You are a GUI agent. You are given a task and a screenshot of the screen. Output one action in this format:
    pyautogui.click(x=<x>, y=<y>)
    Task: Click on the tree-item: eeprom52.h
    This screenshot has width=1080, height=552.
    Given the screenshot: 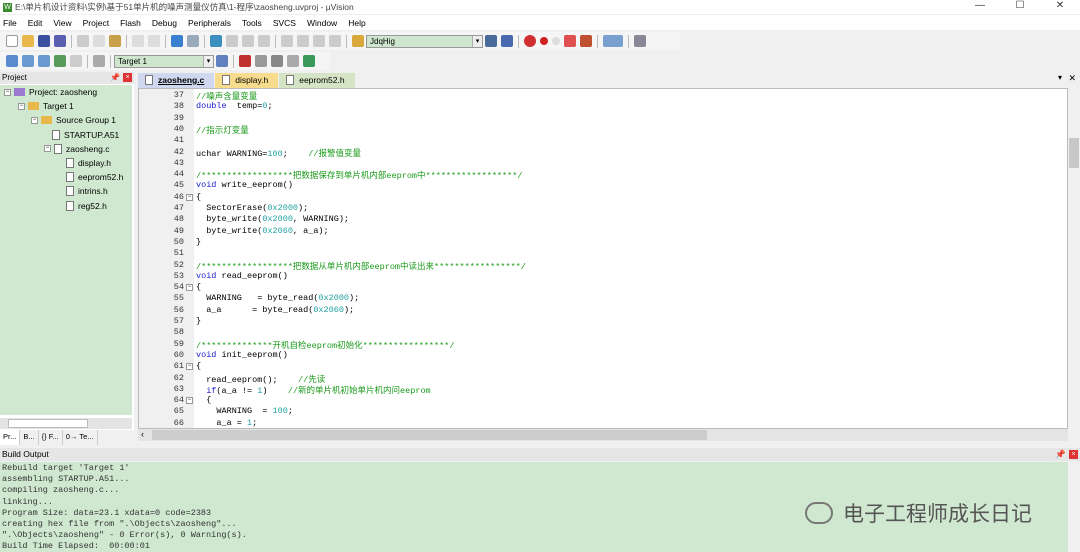 What is the action you would take?
    pyautogui.click(x=94, y=177)
    